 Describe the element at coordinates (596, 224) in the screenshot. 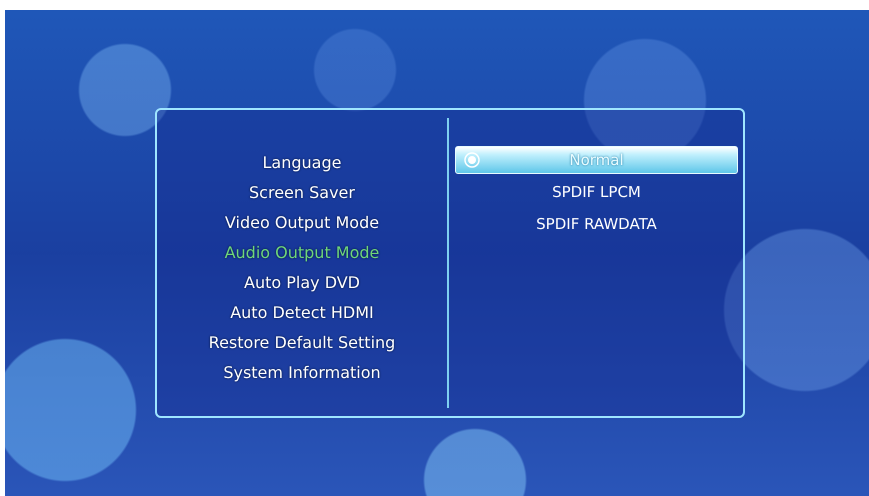

I see `option-item: SPDIF RAWDATA` at that location.